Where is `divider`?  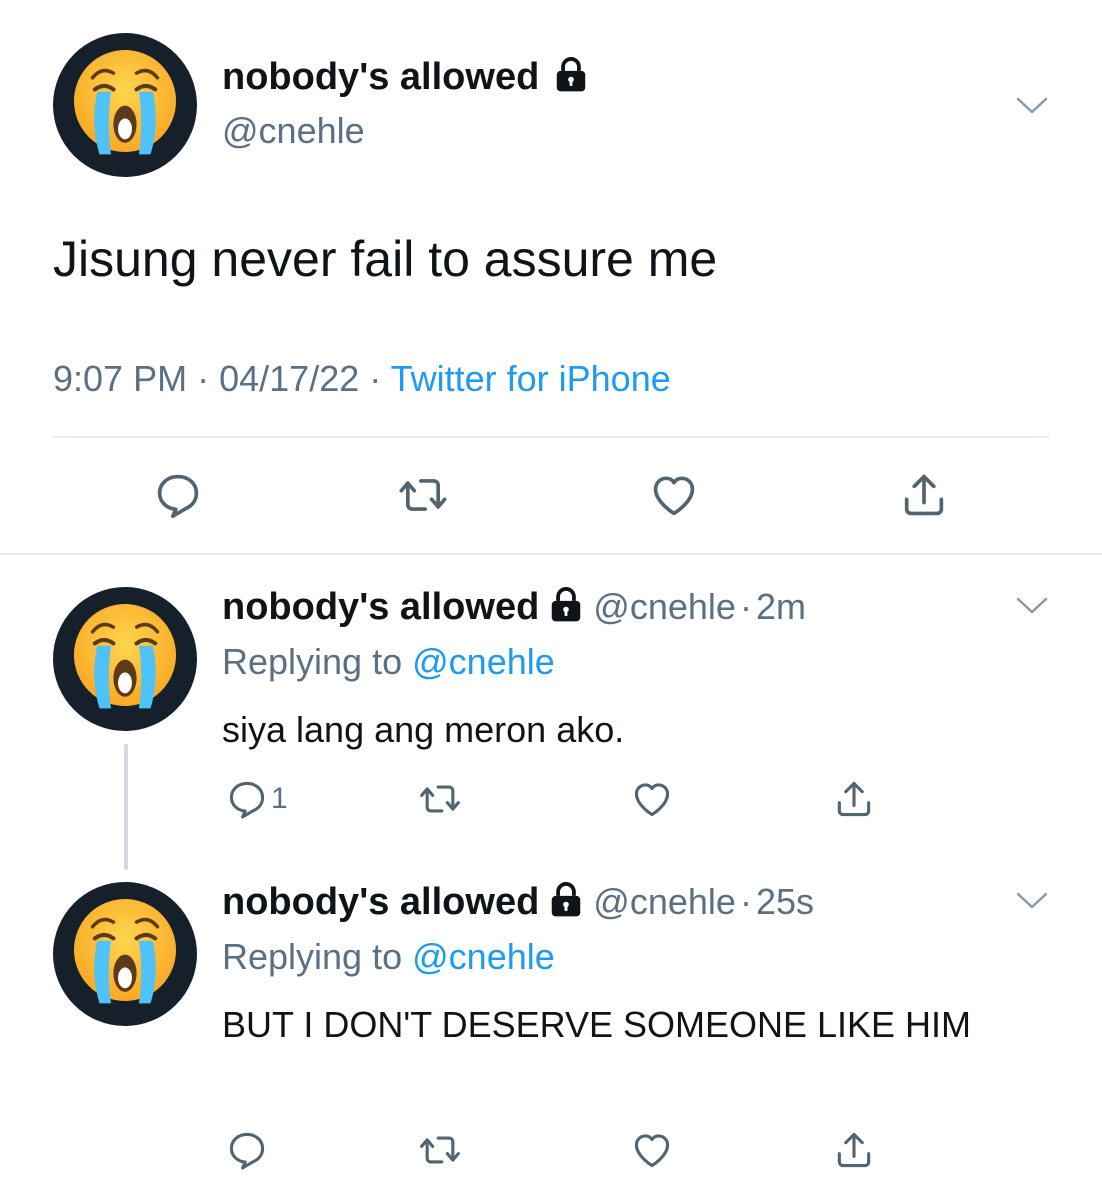 divider is located at coordinates (551, 437).